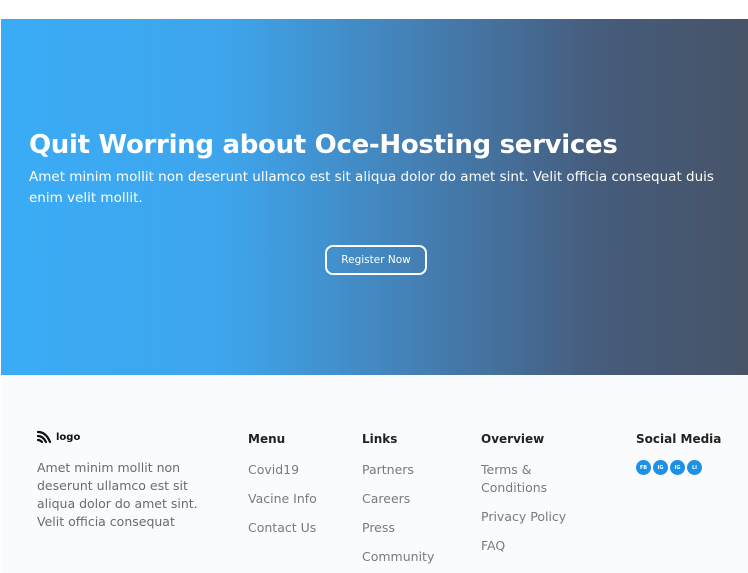 This screenshot has height=573, width=748. What do you see at coordinates (44, 437) in the screenshot?
I see `logo-icon` at bounding box center [44, 437].